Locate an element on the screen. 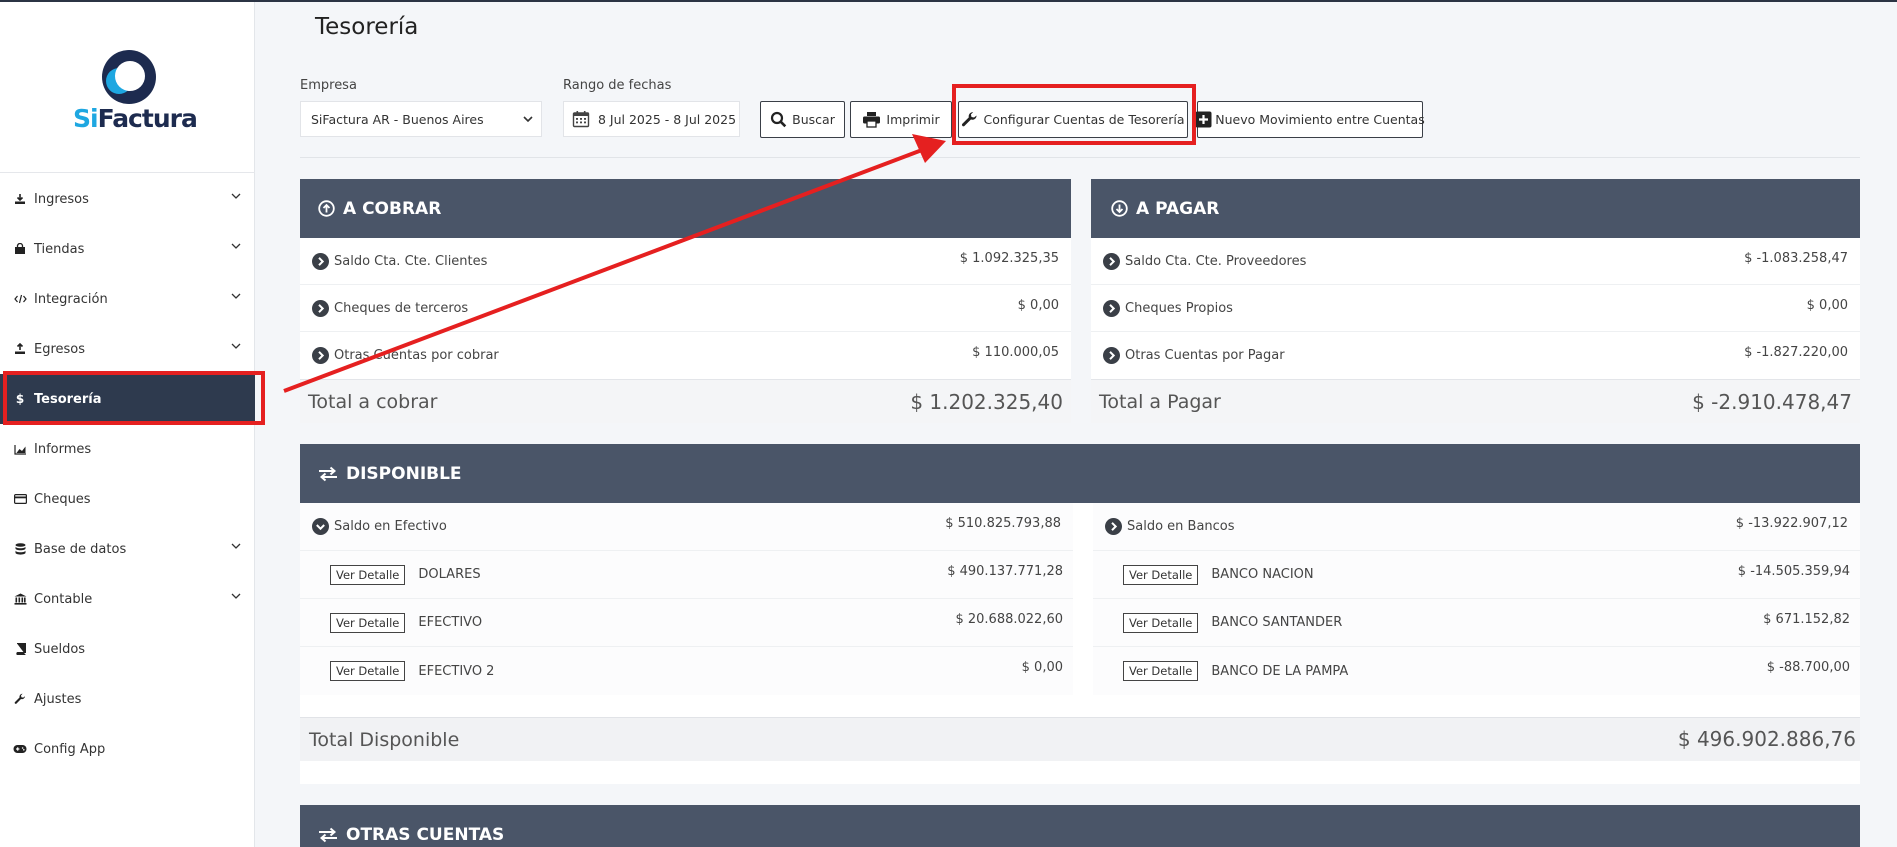 Image resolution: width=1897 pixels, height=847 pixels. total-row: Total a Pagar $ -2.910.478,47 is located at coordinates (1475, 401).